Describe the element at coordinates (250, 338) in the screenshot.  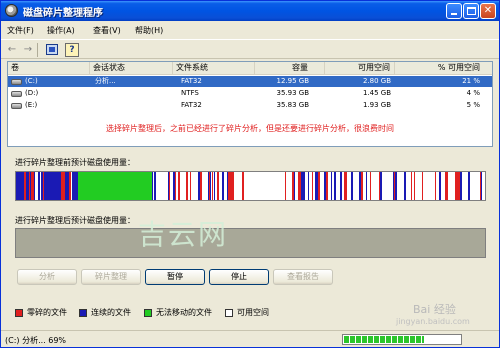
I see `status-bar: (C:) 分析... 69%` at that location.